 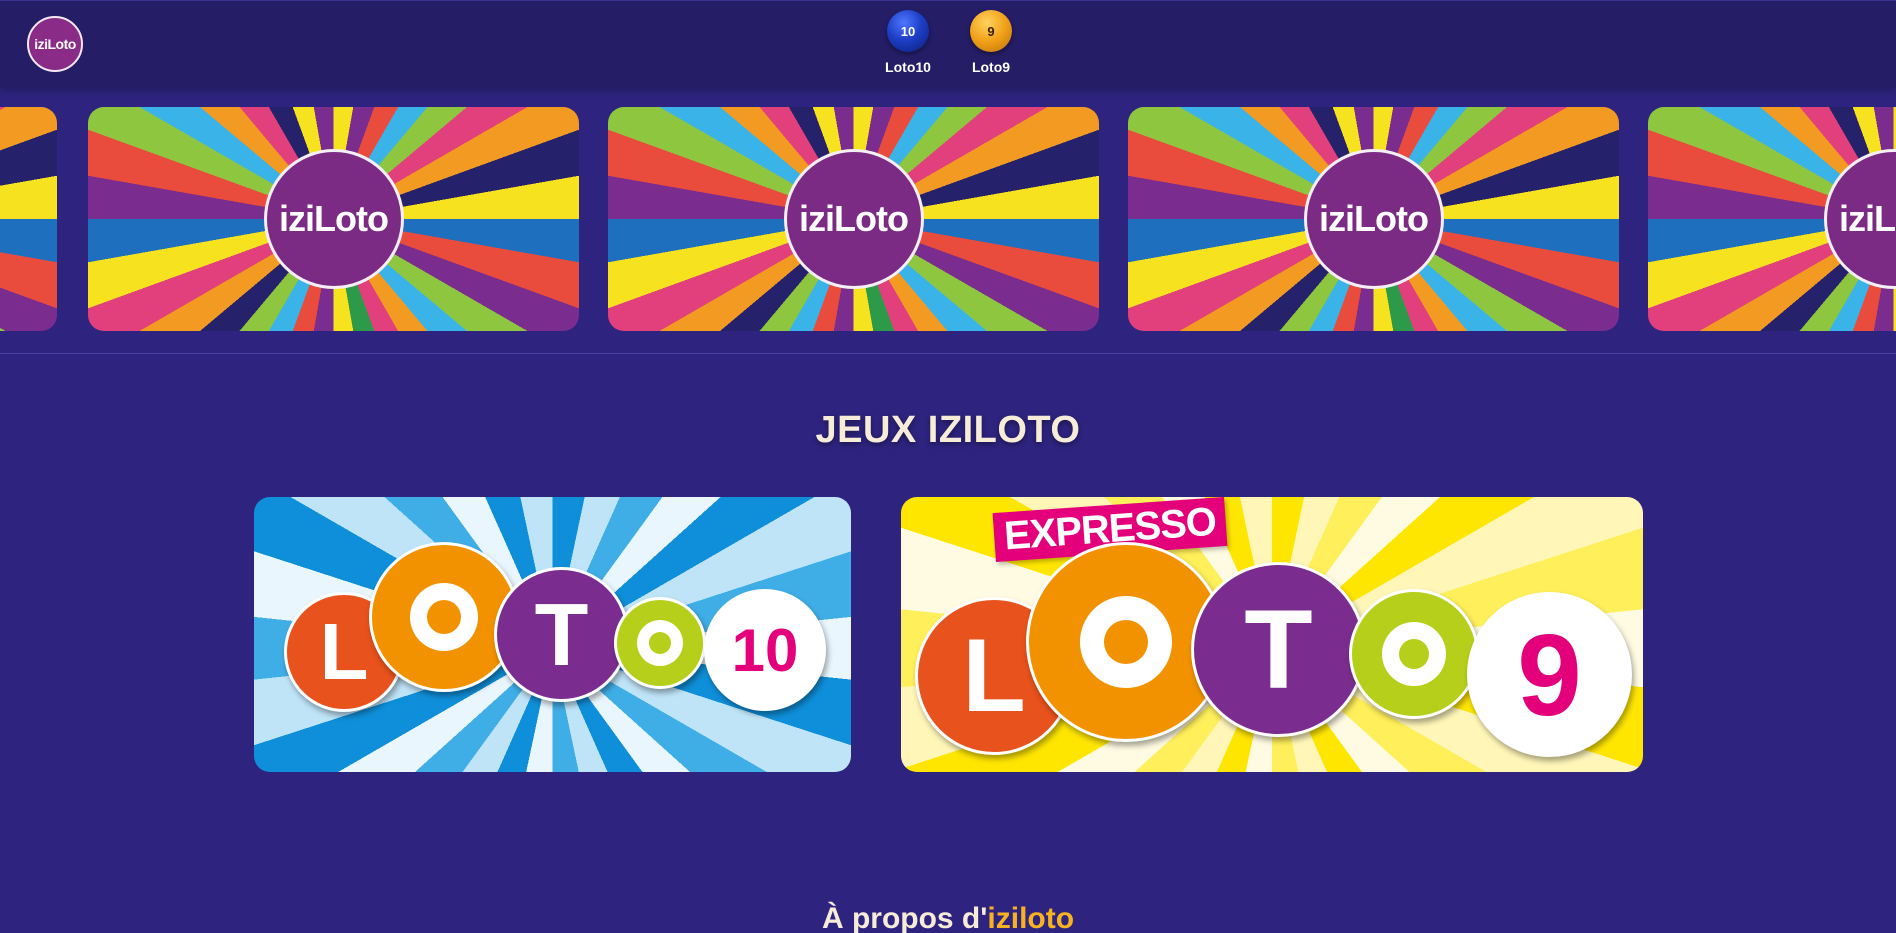 I want to click on section-title: JEUX IZILOTO, so click(x=948, y=430).